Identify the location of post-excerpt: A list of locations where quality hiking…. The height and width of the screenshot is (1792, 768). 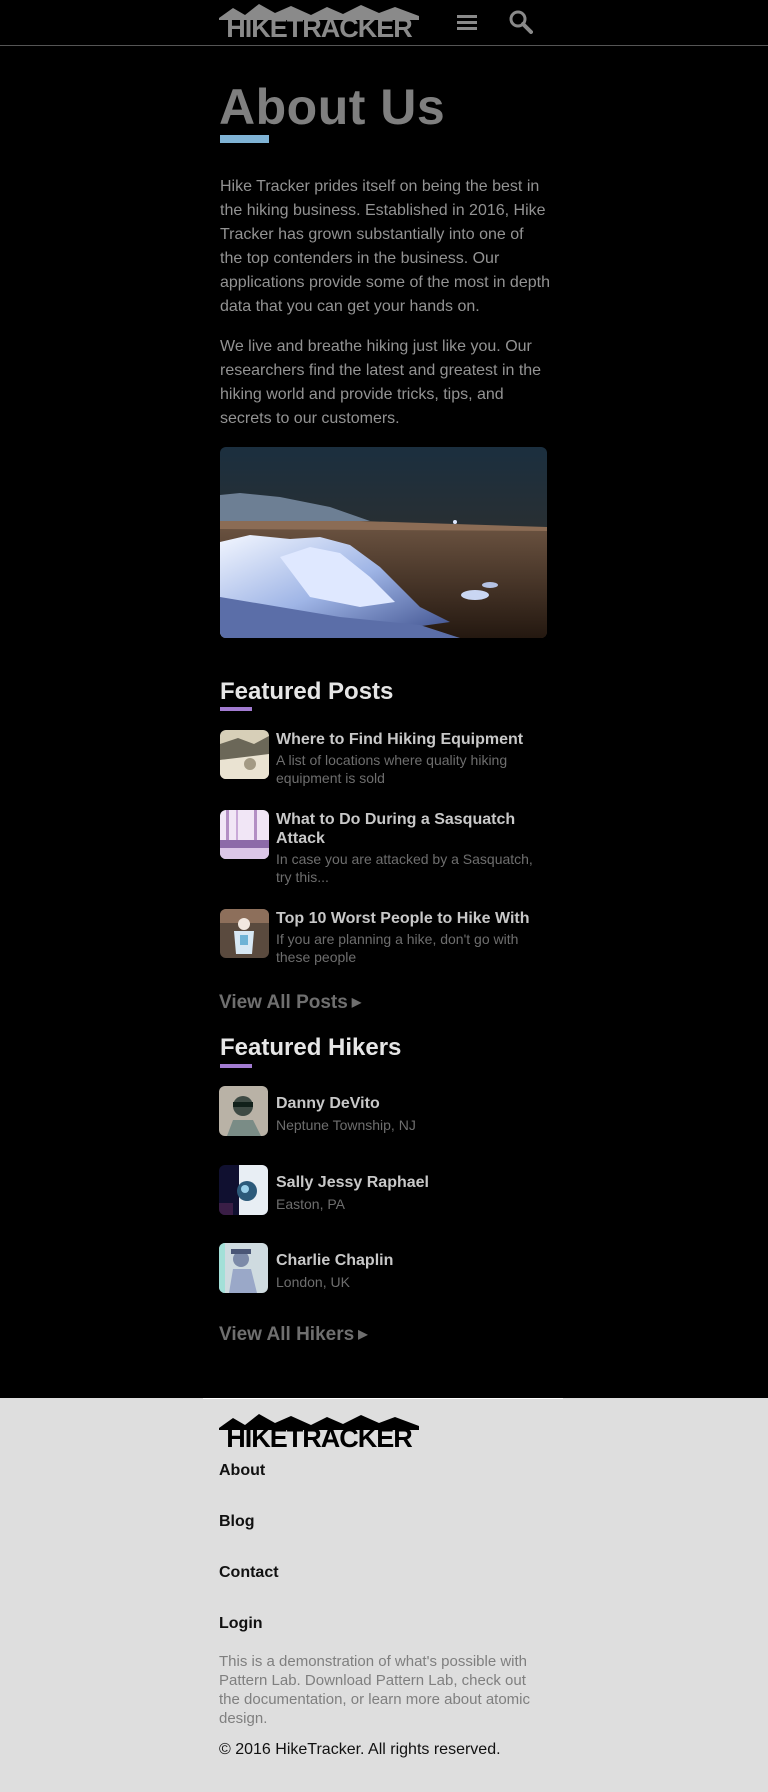
(392, 769).